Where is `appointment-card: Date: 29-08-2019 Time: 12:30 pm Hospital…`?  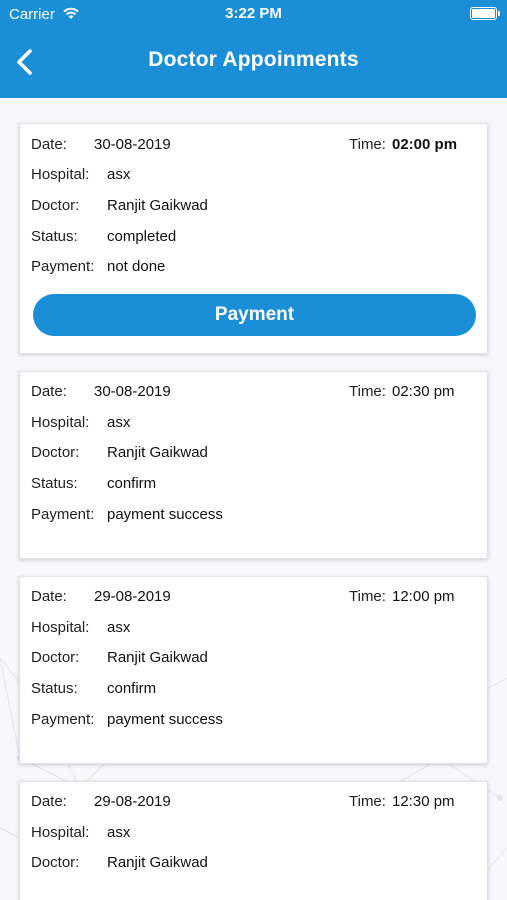 appointment-card: Date: 29-08-2019 Time: 12:30 pm Hospital… is located at coordinates (253, 840).